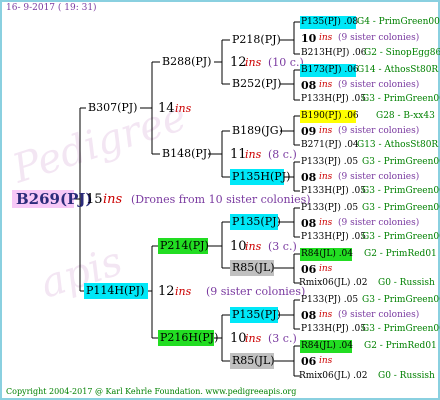  Describe the element at coordinates (309, 315) in the screenshot. I see `gen4-6-num: 08` at that location.